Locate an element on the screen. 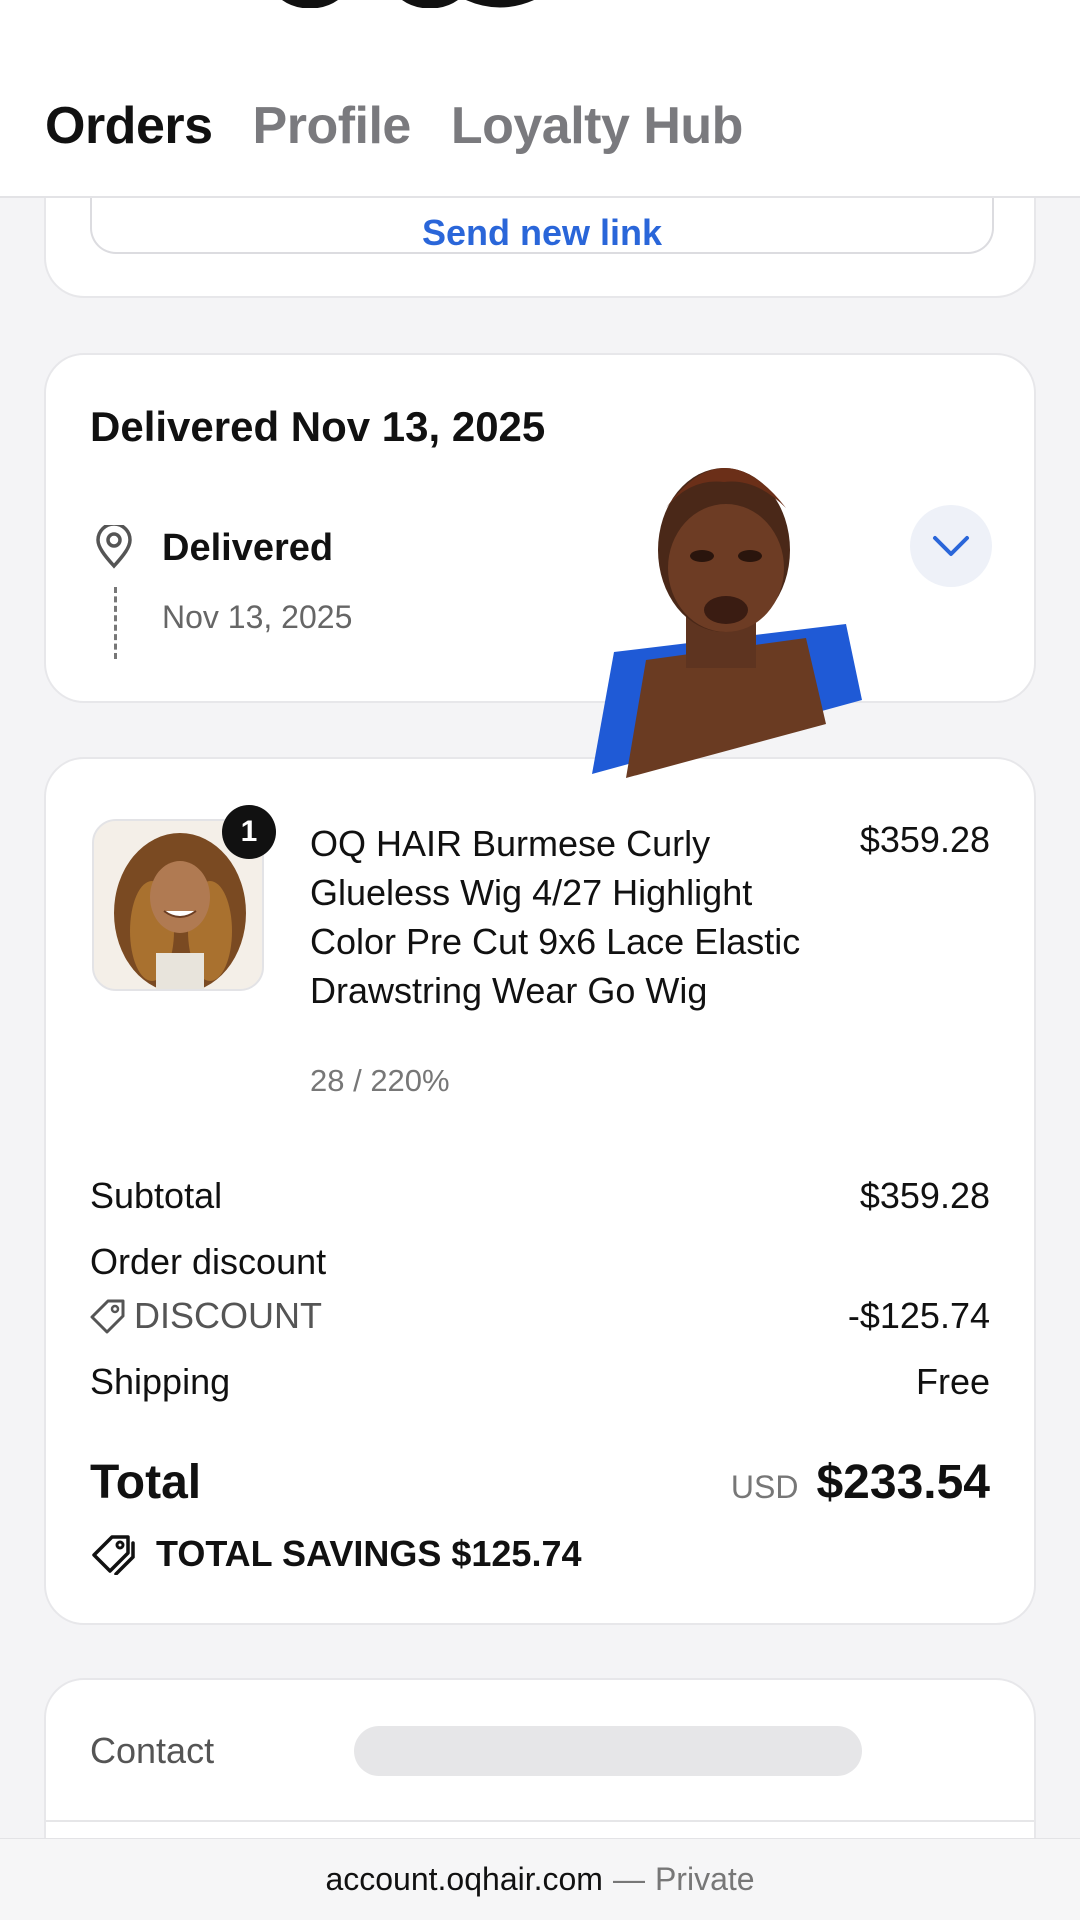 The image size is (1080, 1920). tab-orders: Orders is located at coordinates (129, 126).